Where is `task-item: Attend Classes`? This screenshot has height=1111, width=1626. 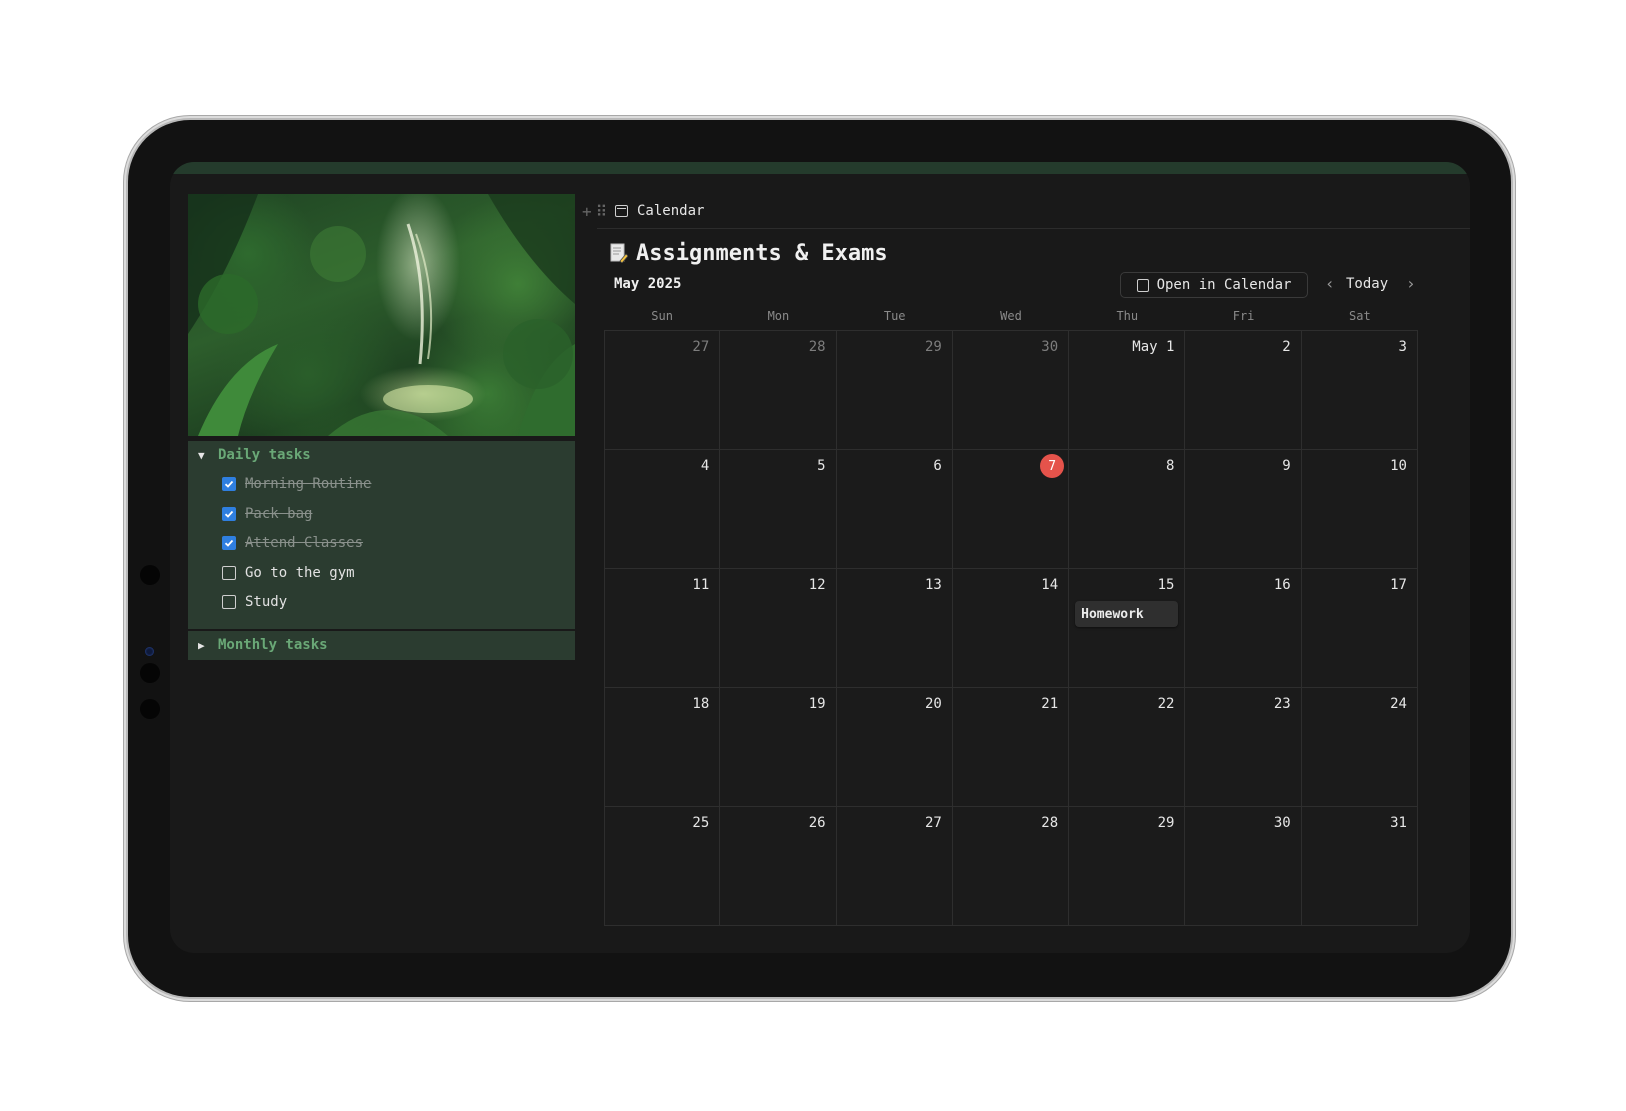 task-item: Attend Classes is located at coordinates (292, 543).